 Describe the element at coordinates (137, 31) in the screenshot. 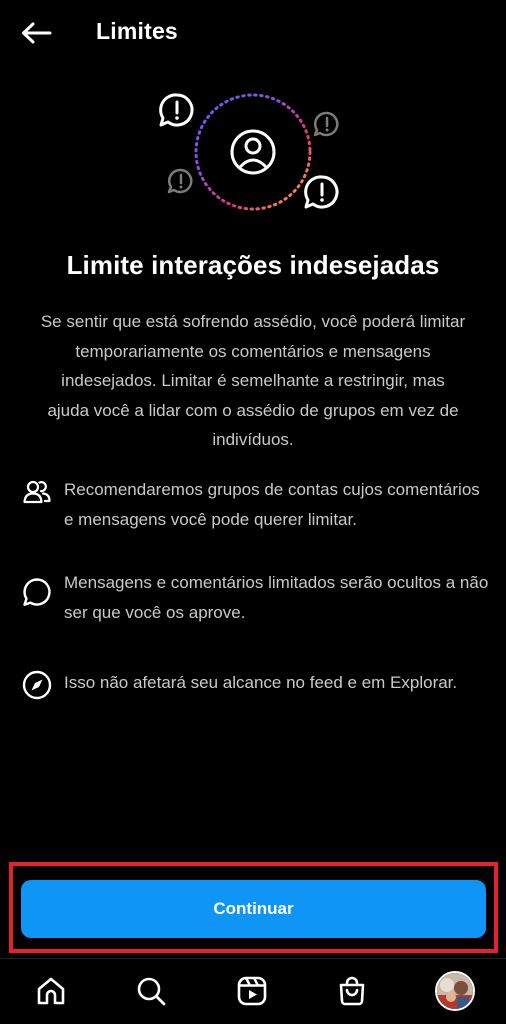

I see `page-title: Limites` at that location.